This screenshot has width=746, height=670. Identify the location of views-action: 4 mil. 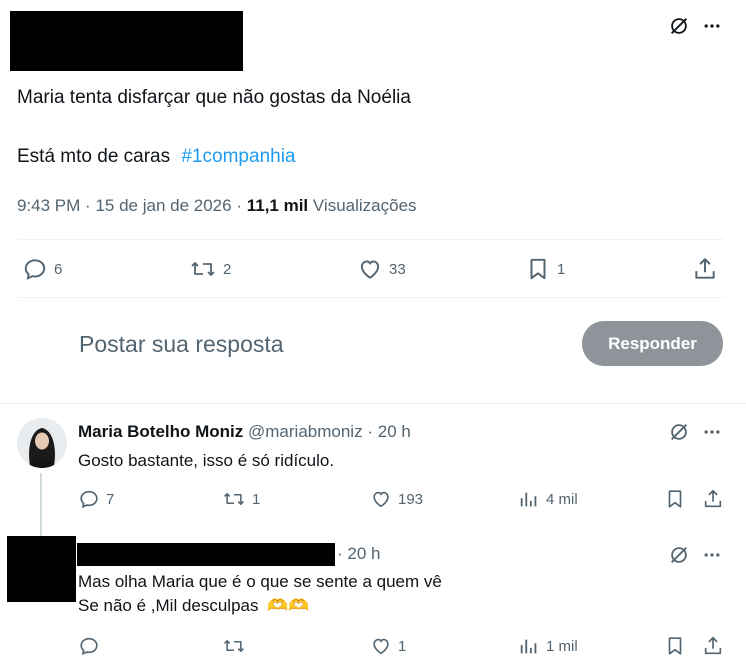
(548, 499).